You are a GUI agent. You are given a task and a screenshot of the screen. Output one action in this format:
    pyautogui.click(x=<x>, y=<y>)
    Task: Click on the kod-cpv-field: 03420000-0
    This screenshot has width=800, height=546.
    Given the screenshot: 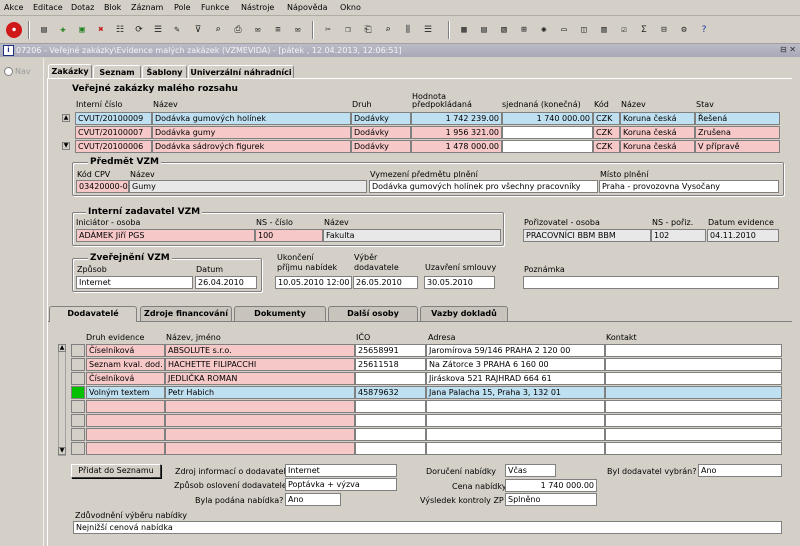 What is the action you would take?
    pyautogui.click(x=102, y=186)
    